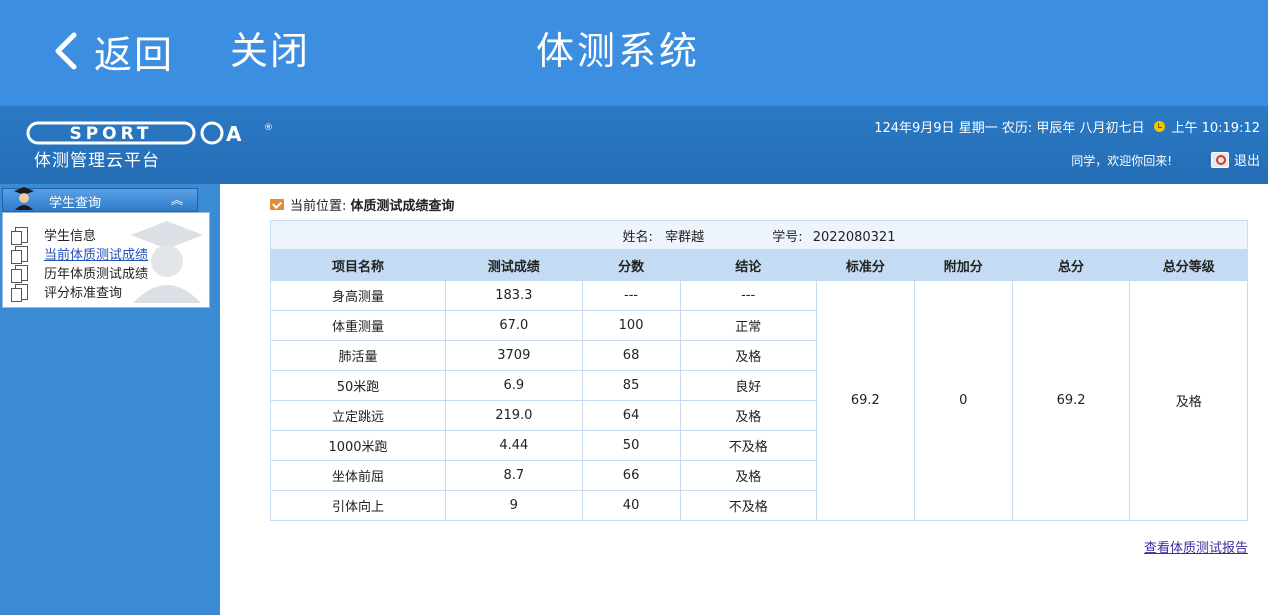 This screenshot has height=615, width=1268. I want to click on svg-text: SPORT, so click(110, 134).